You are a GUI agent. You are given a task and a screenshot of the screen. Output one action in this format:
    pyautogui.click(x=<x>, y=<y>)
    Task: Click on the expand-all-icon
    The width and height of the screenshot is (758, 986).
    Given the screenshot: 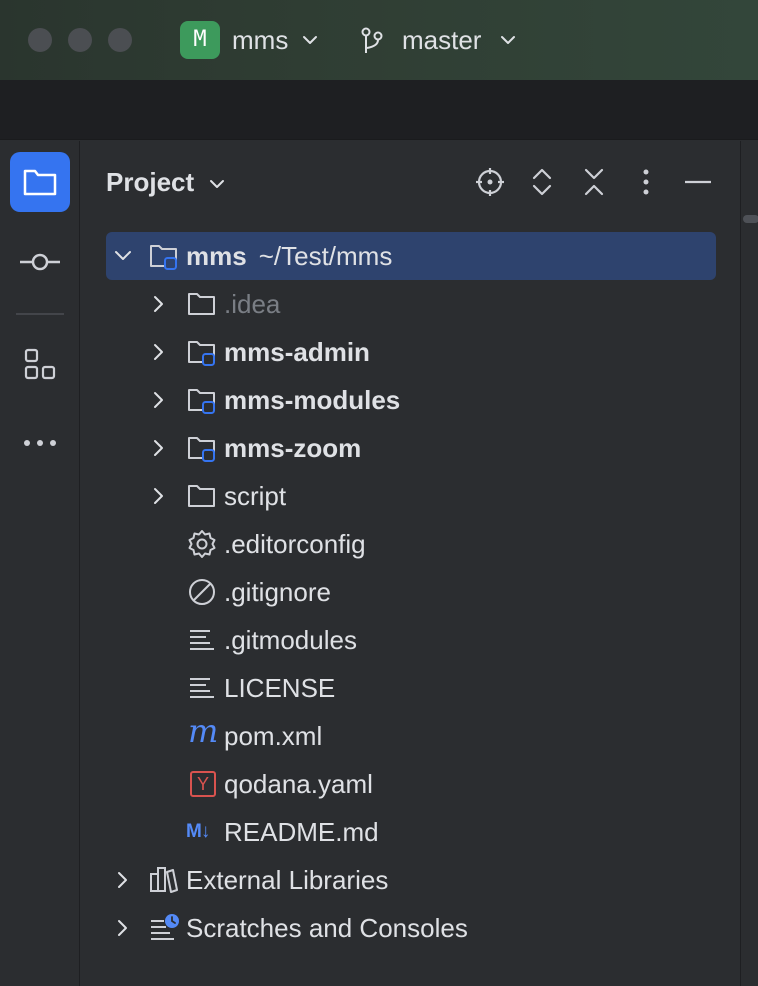 What is the action you would take?
    pyautogui.click(x=542, y=182)
    